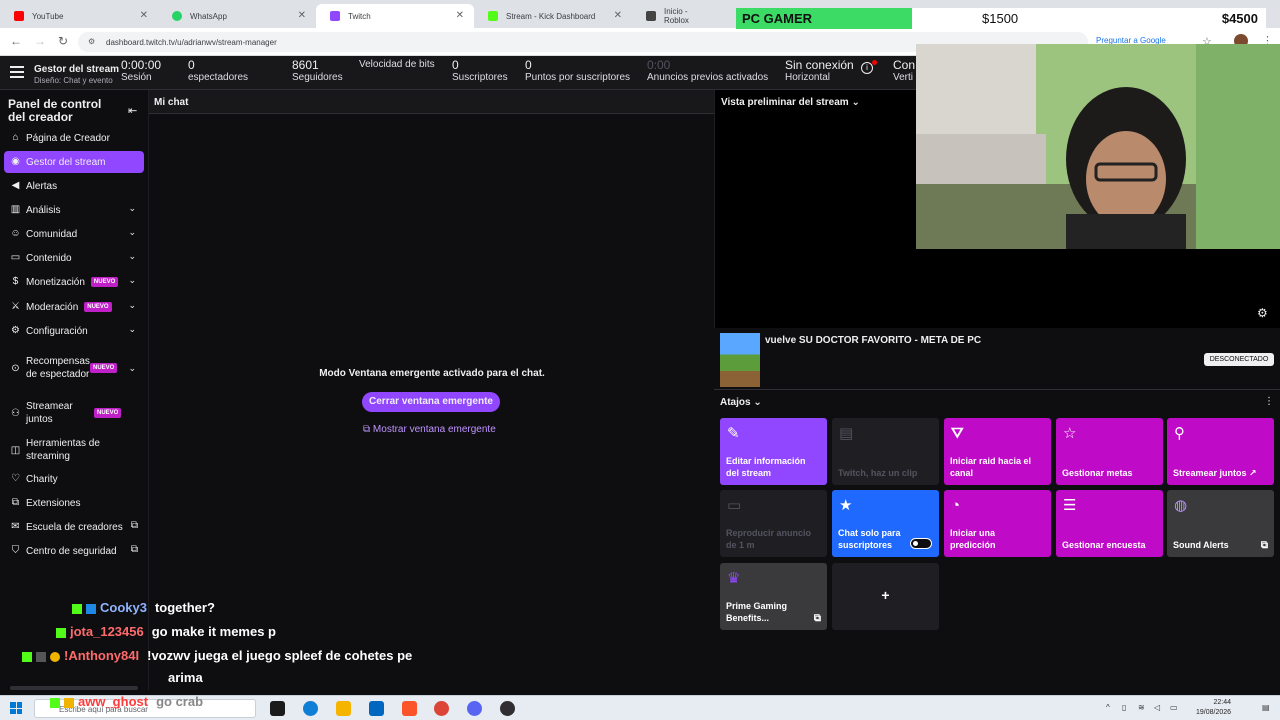  Describe the element at coordinates (1108, 707) in the screenshot. I see `tray-chevron-icon: ^` at that location.